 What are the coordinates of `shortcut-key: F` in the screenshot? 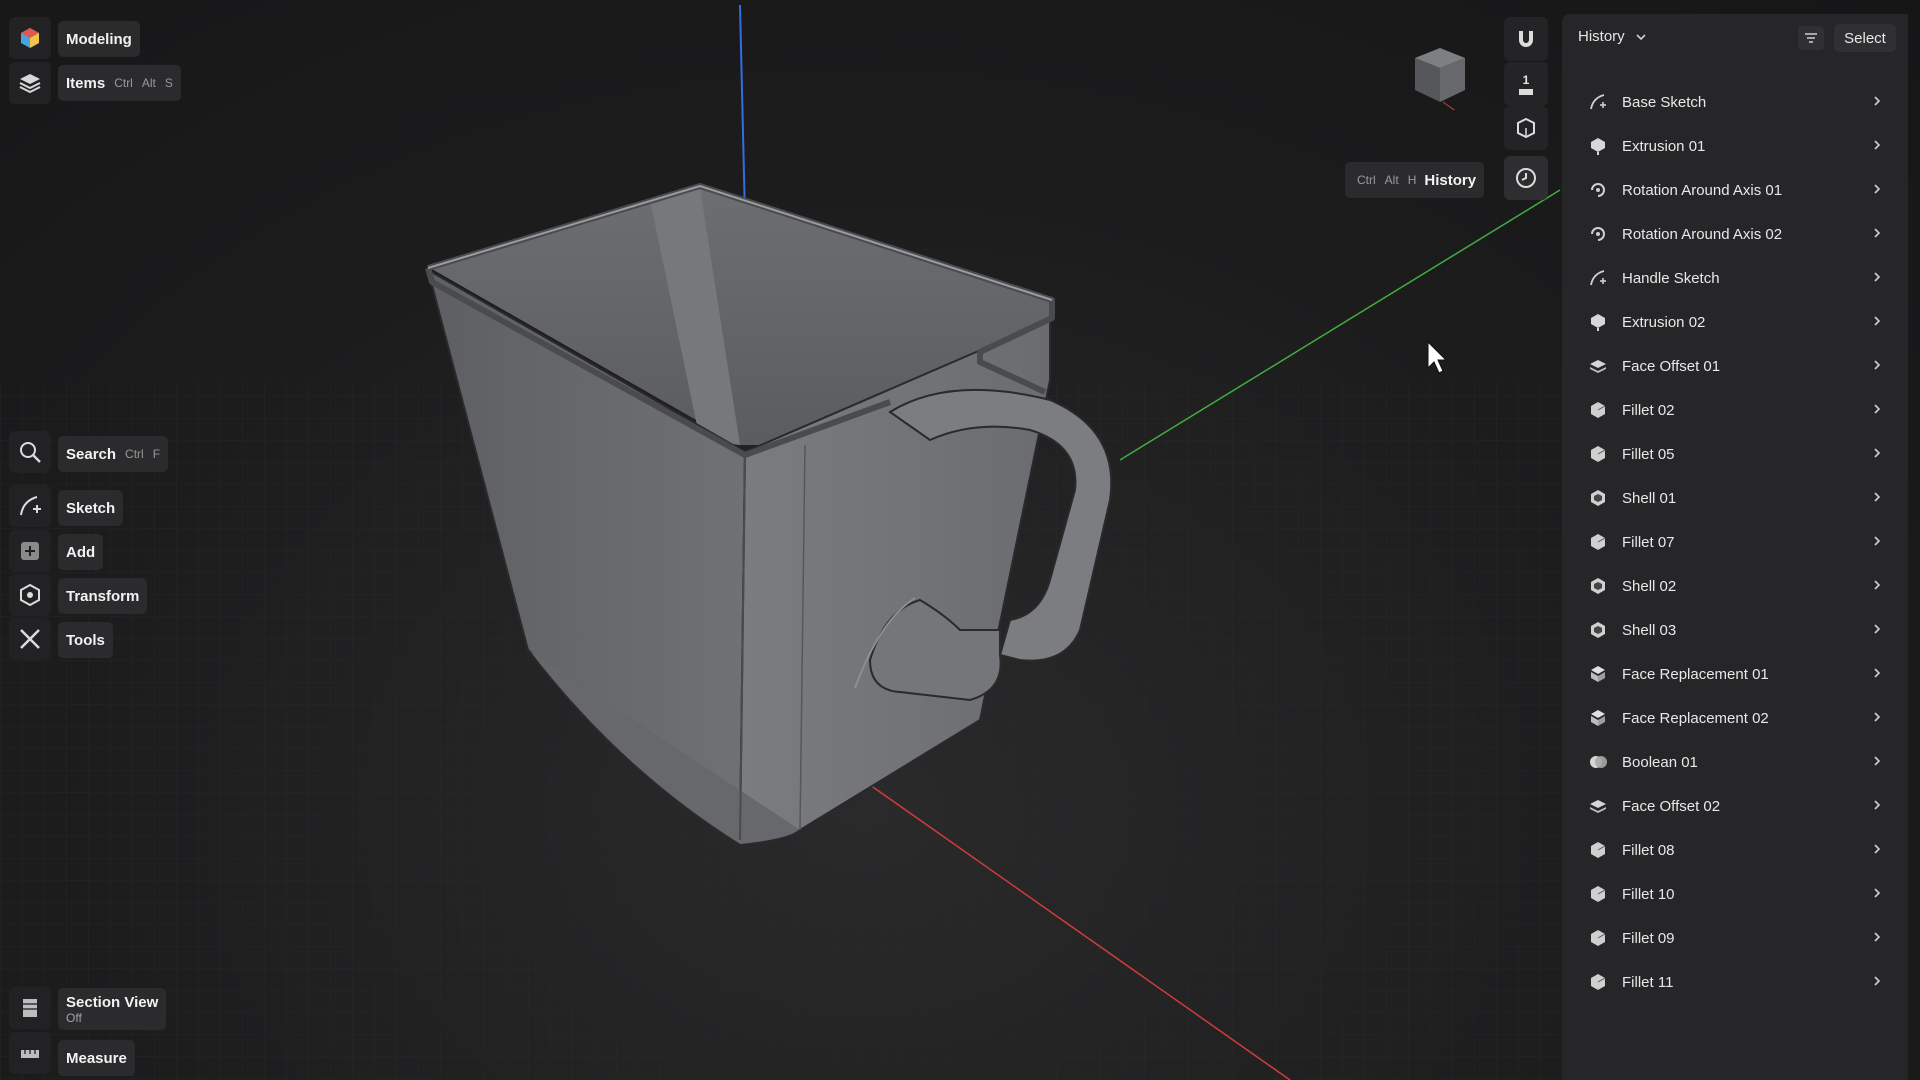 It's located at (156, 454).